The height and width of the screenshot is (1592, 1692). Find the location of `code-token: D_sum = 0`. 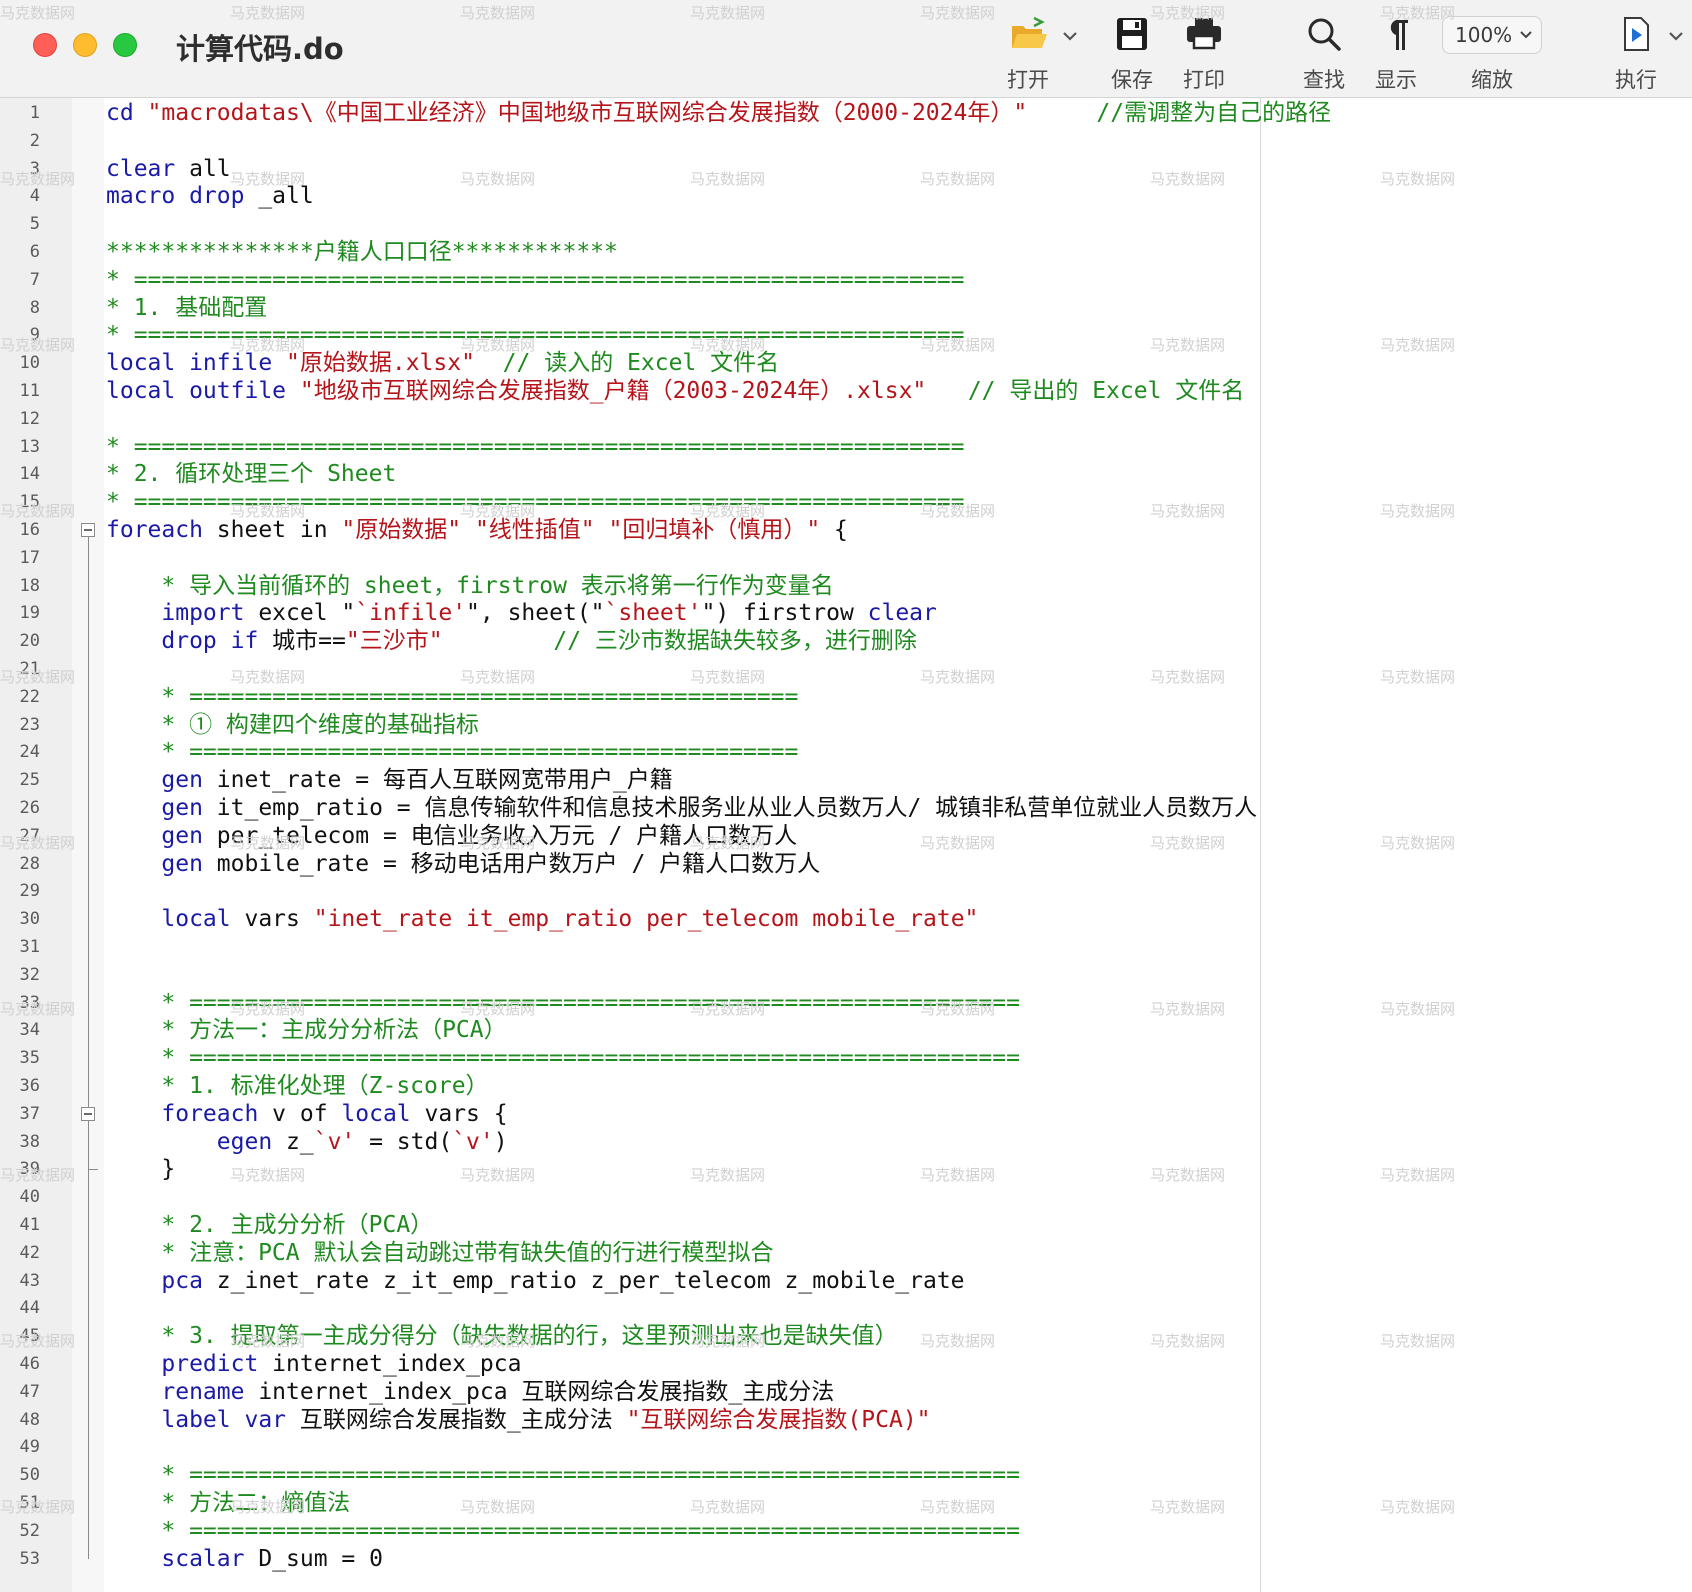

code-token: D_sum = 0 is located at coordinates (320, 1558).